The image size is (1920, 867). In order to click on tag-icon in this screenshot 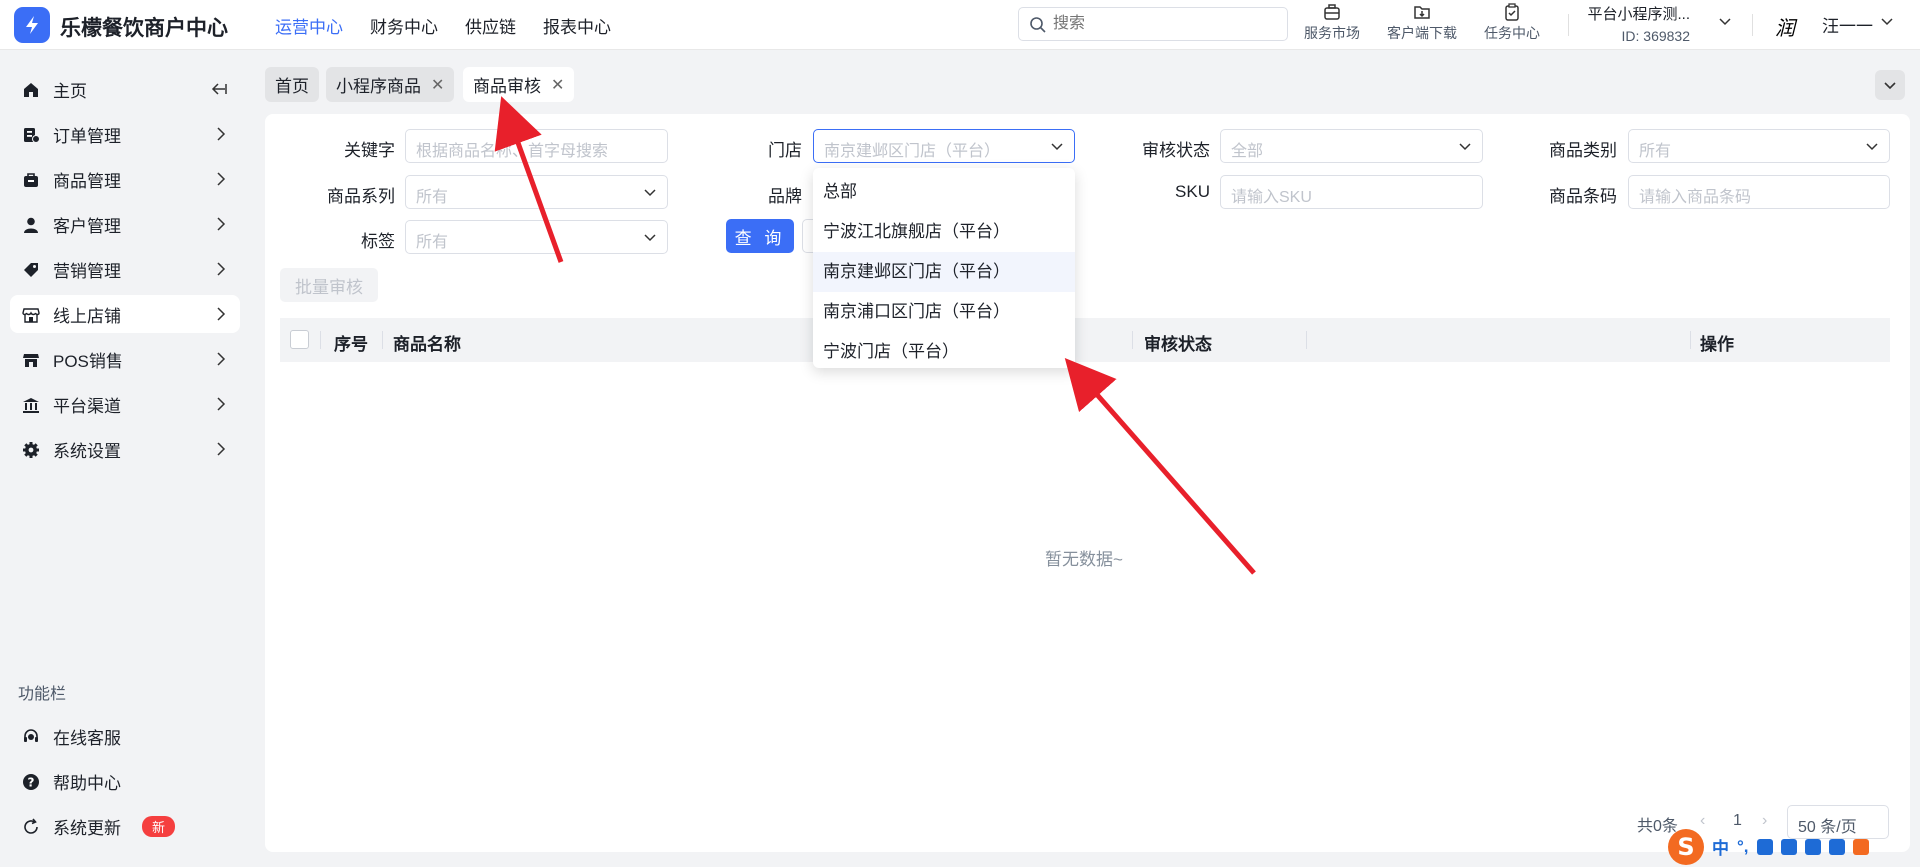, I will do `click(31, 270)`.